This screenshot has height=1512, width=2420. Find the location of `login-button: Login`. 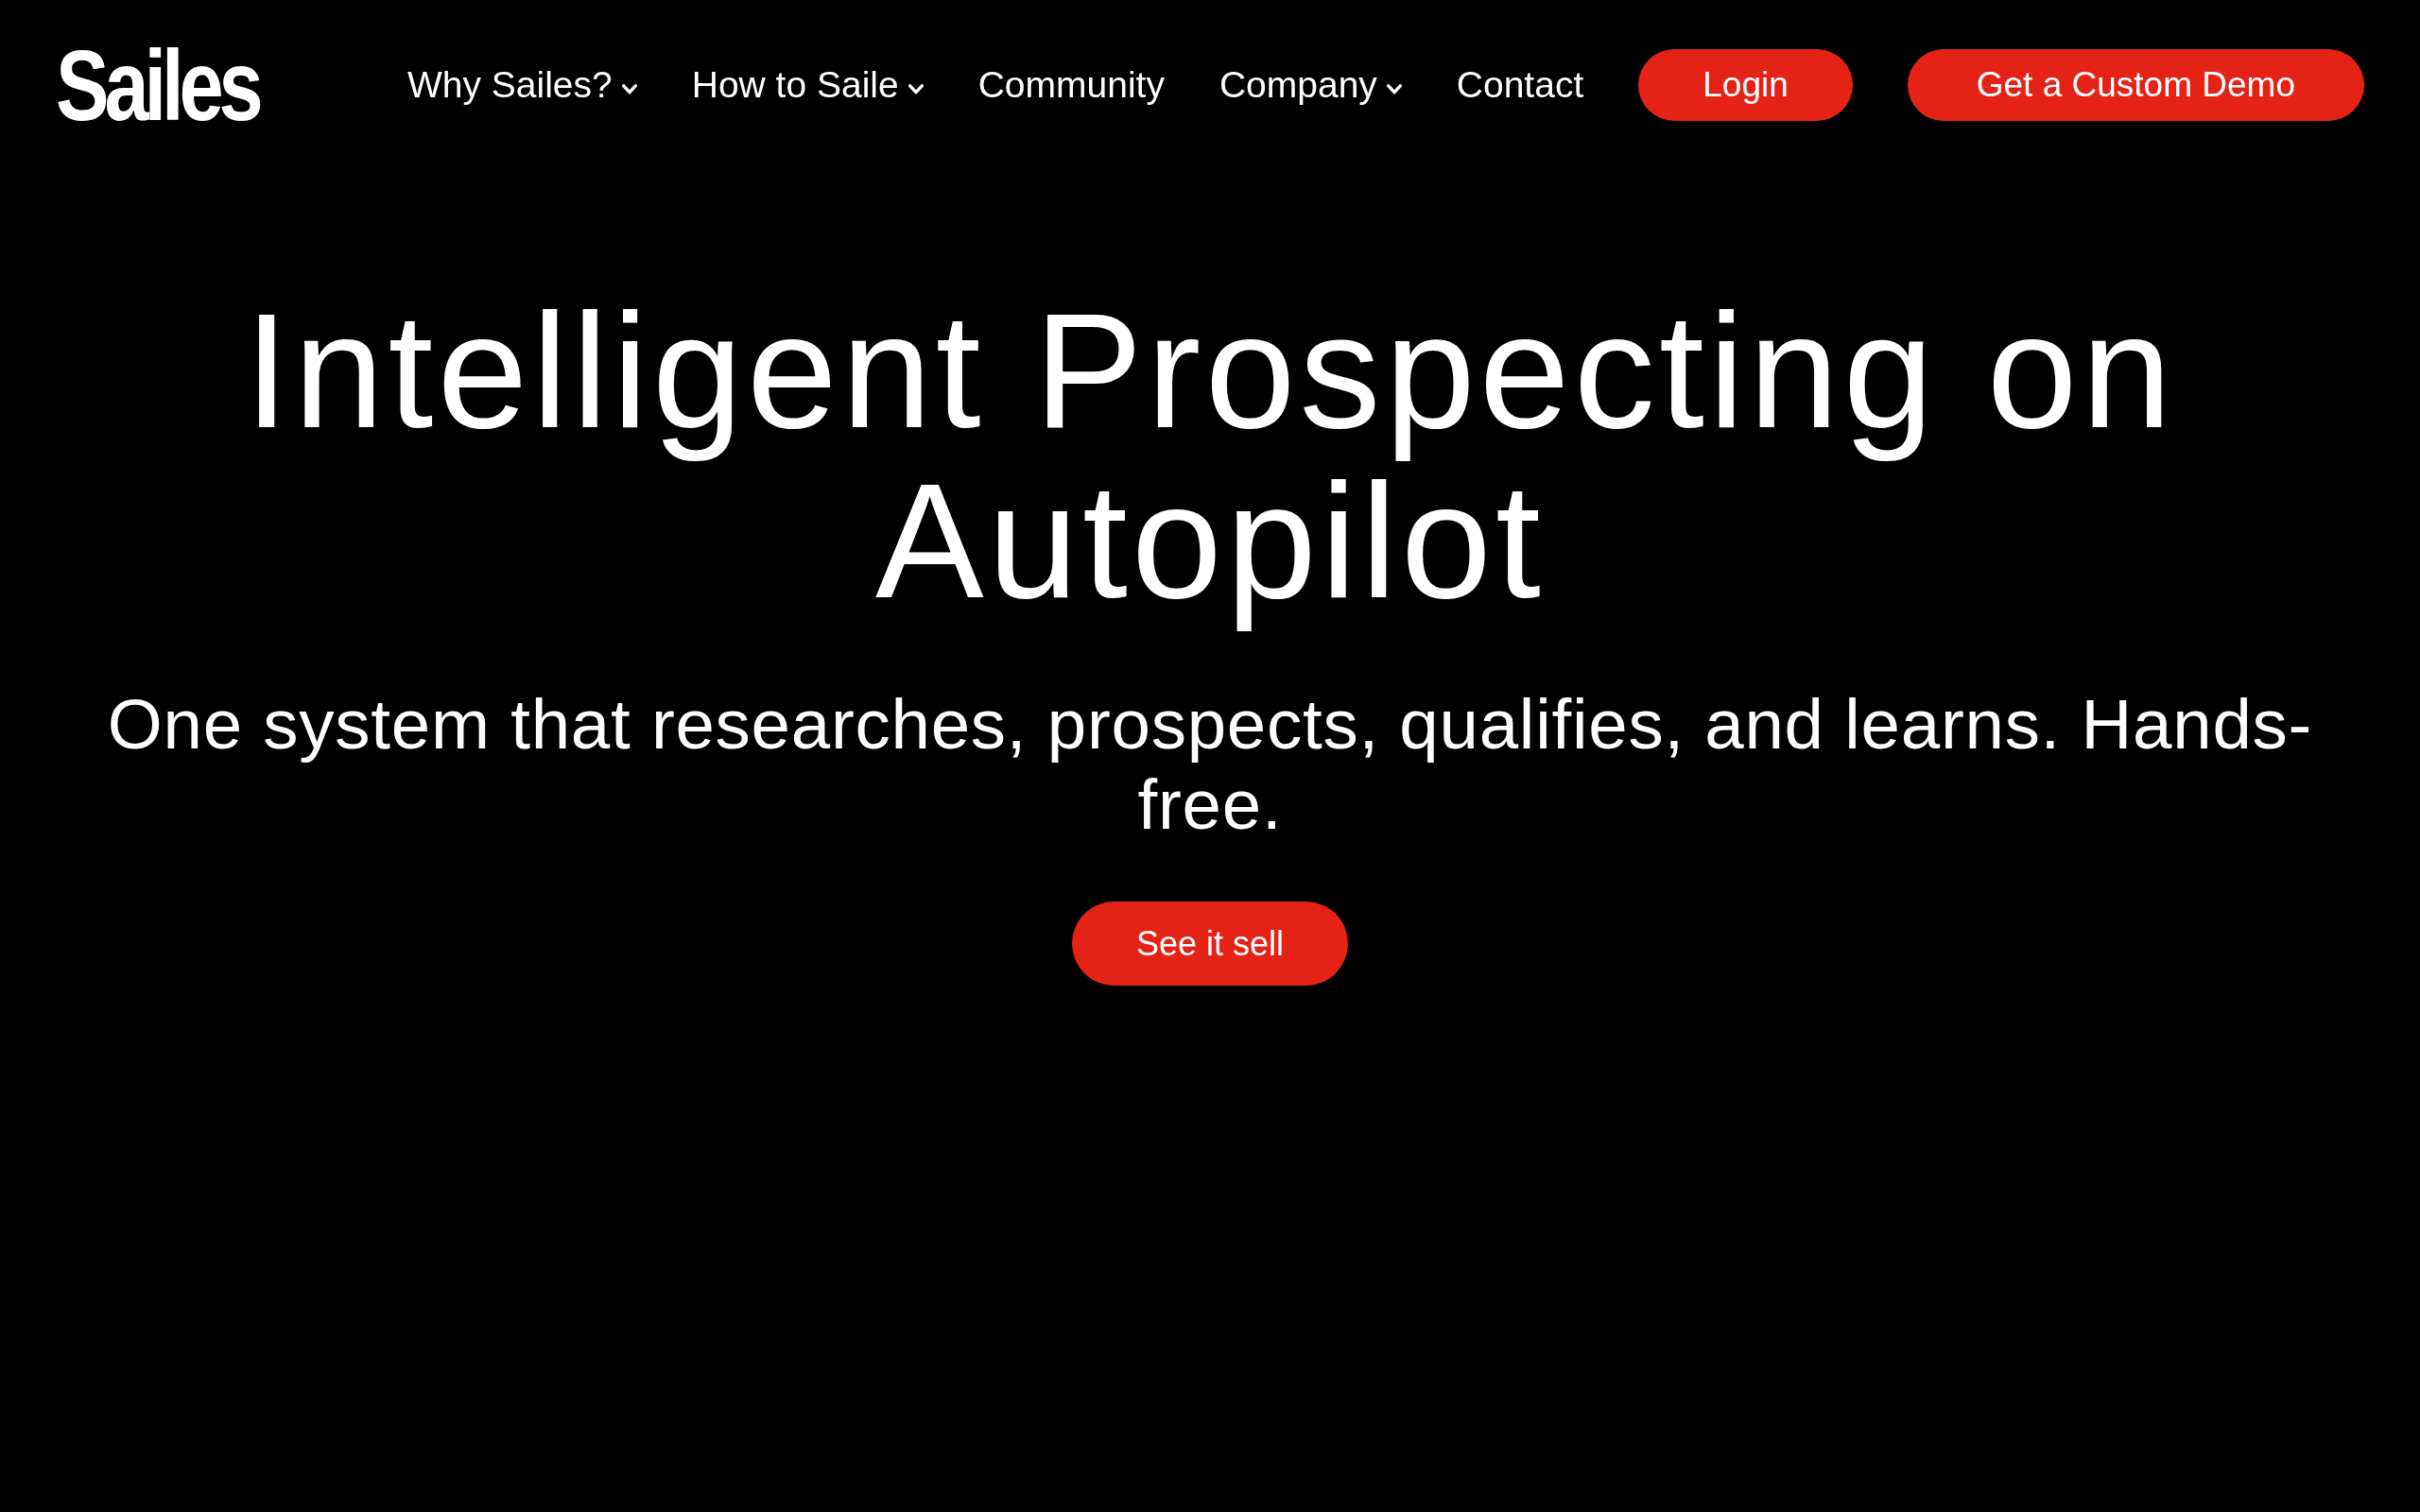

login-button: Login is located at coordinates (1745, 85).